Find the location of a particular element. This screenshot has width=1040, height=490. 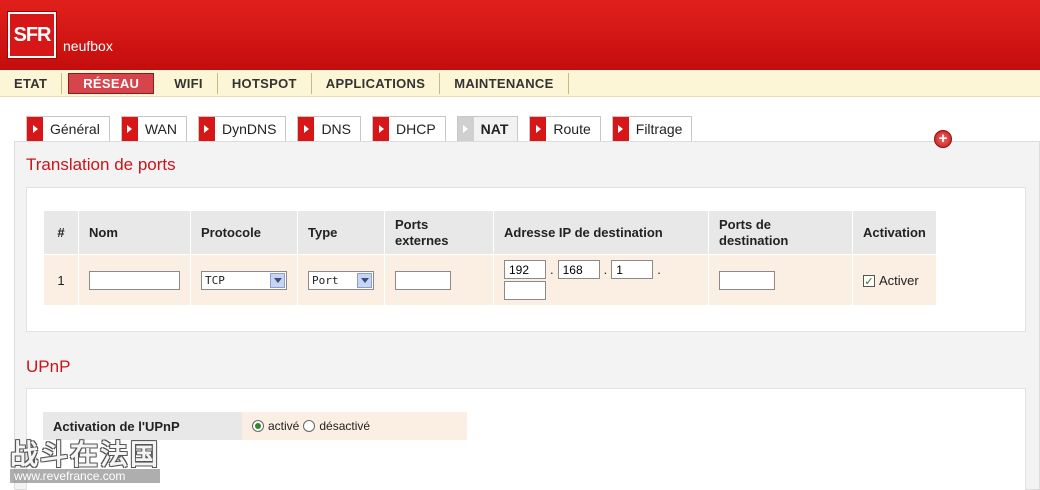

tab-nat: NAT is located at coordinates (487, 128).